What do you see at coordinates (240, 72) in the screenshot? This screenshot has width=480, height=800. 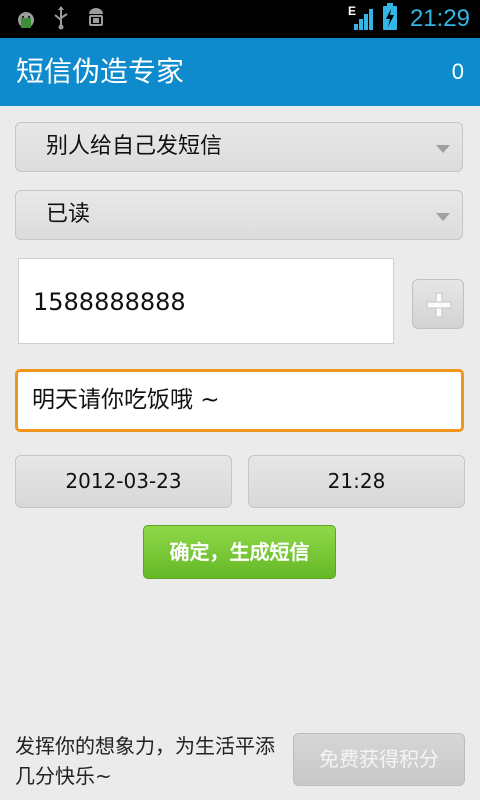 I see `action-bar: 短信伪造专家 0` at bounding box center [240, 72].